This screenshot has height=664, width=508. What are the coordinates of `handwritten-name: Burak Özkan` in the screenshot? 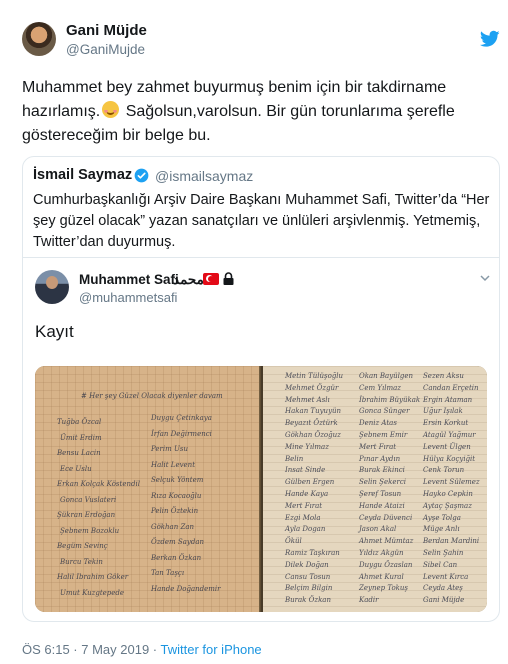 It's located at (308, 600).